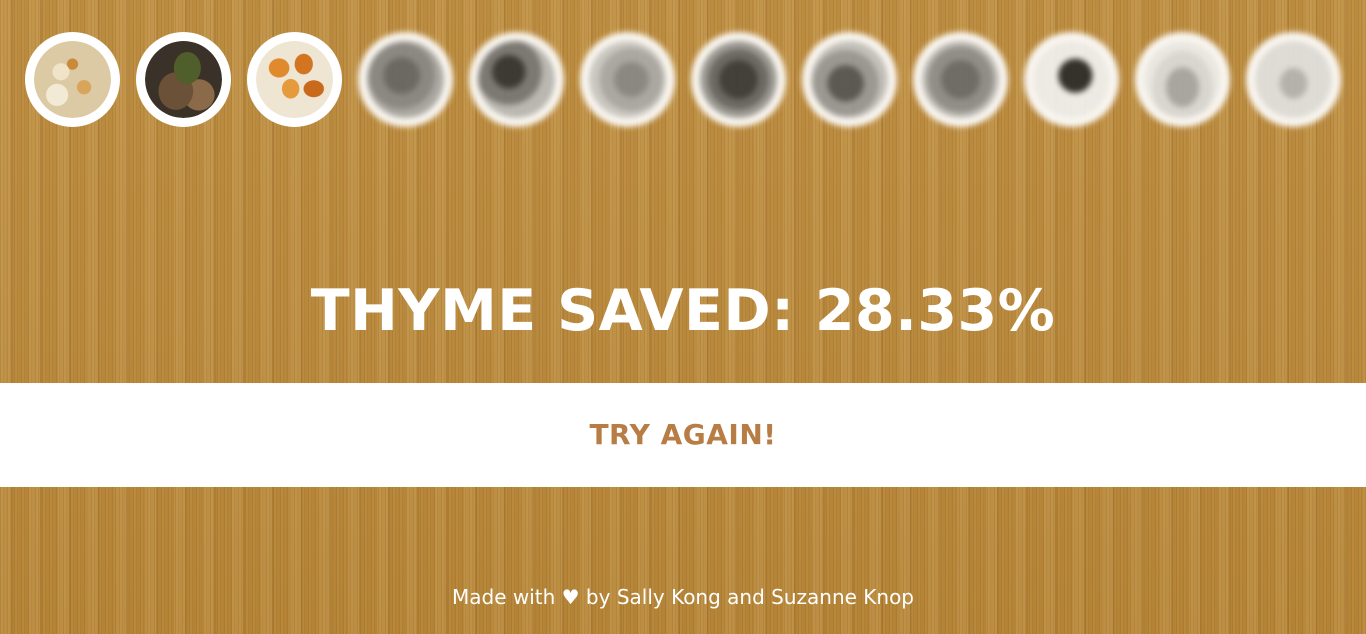 The width and height of the screenshot is (1366, 634). What do you see at coordinates (690, 79) in the screenshot?
I see `recipe-thumbnail-strip` at bounding box center [690, 79].